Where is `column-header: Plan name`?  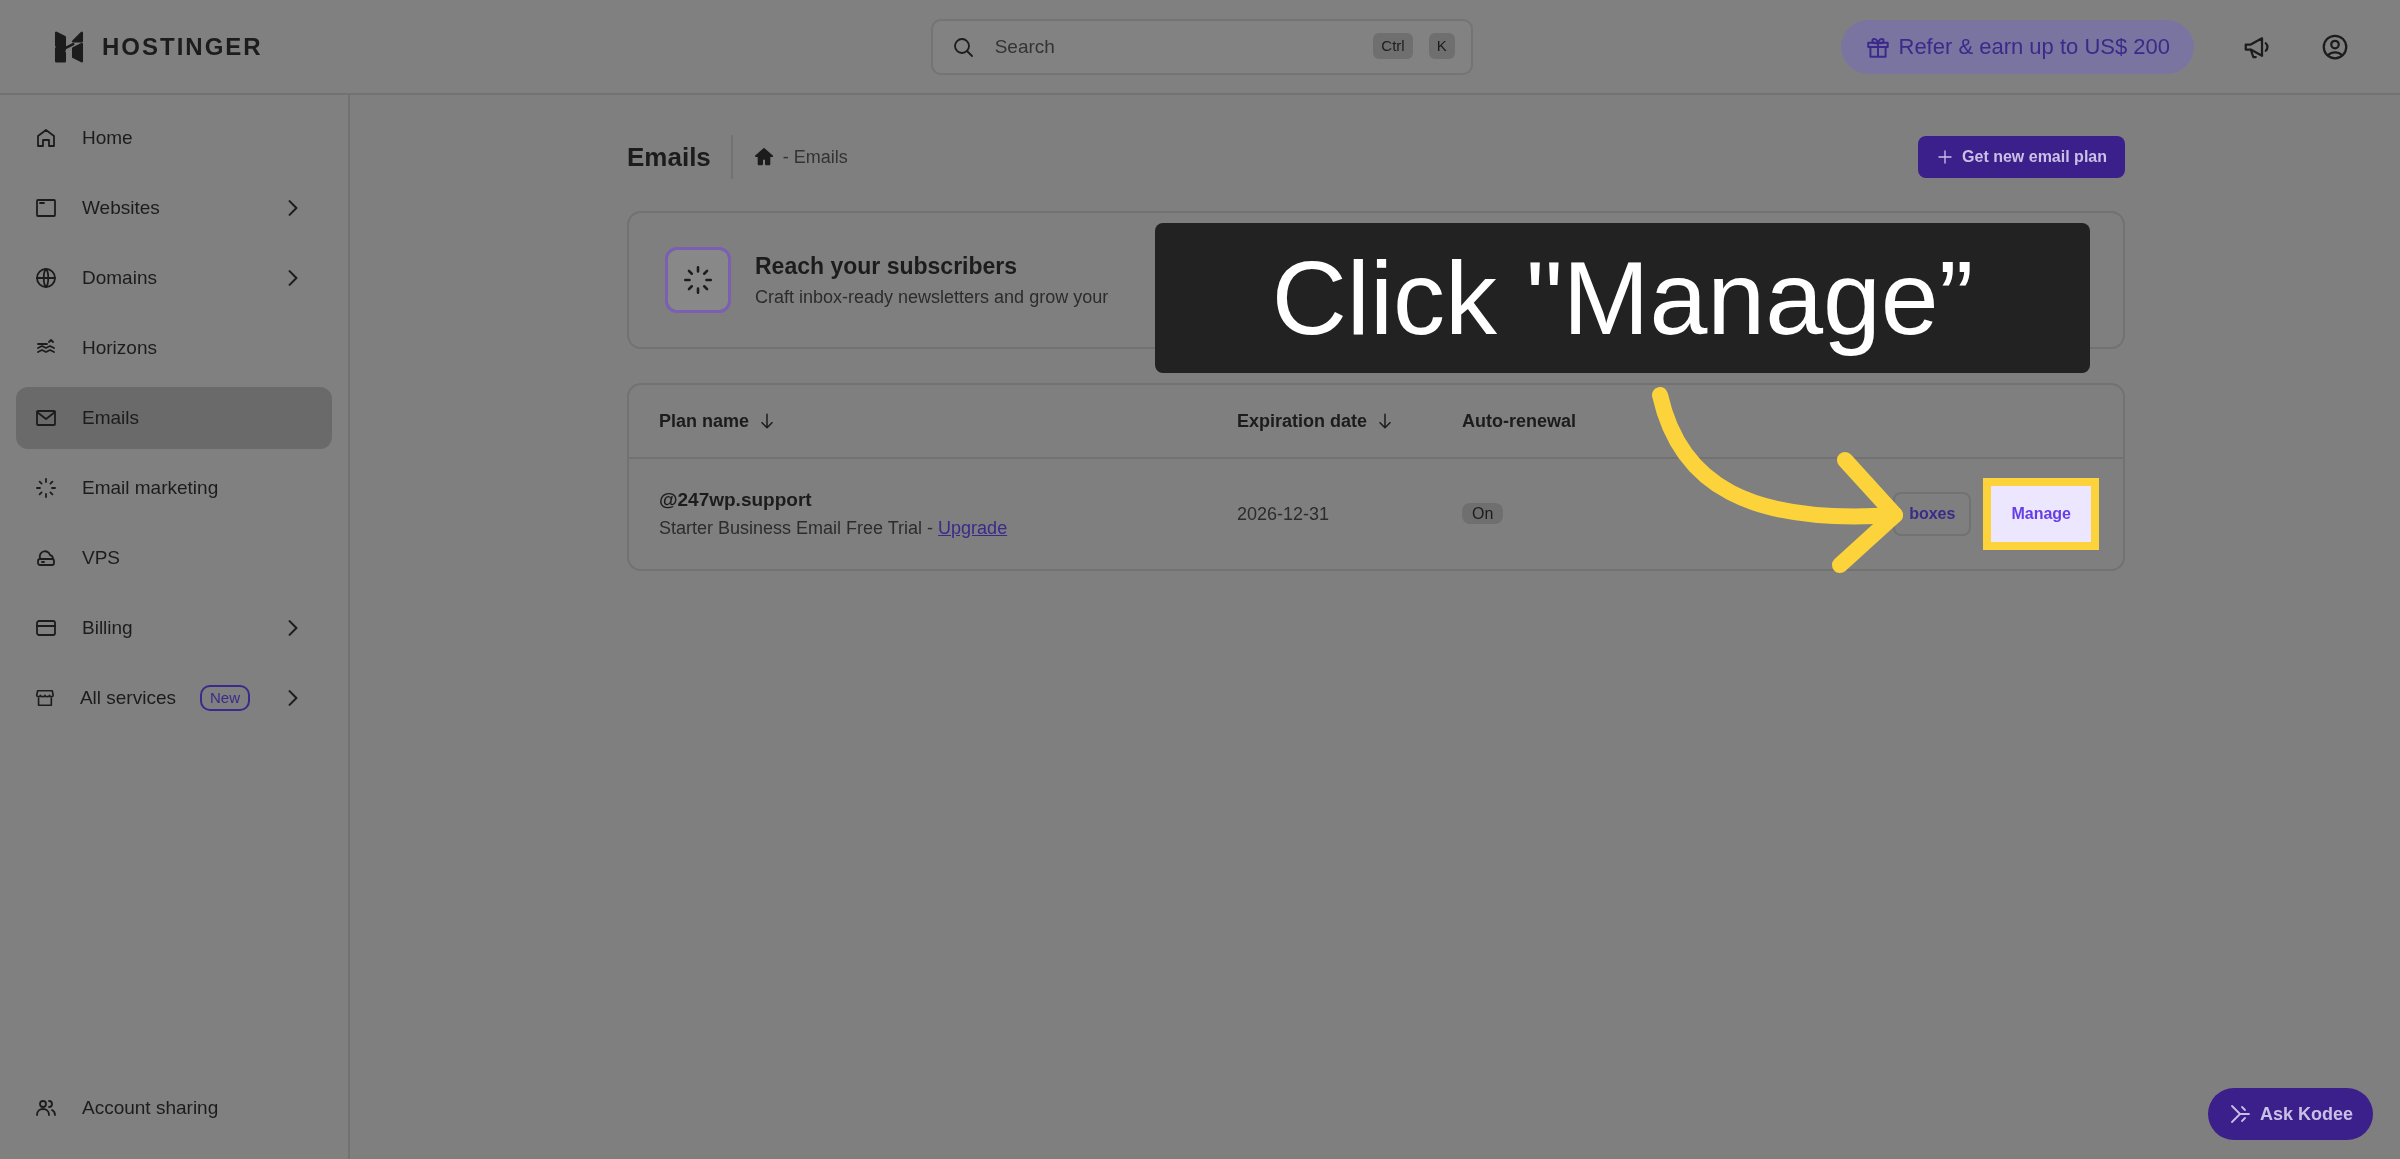
column-header: Plan name is located at coordinates (704, 421).